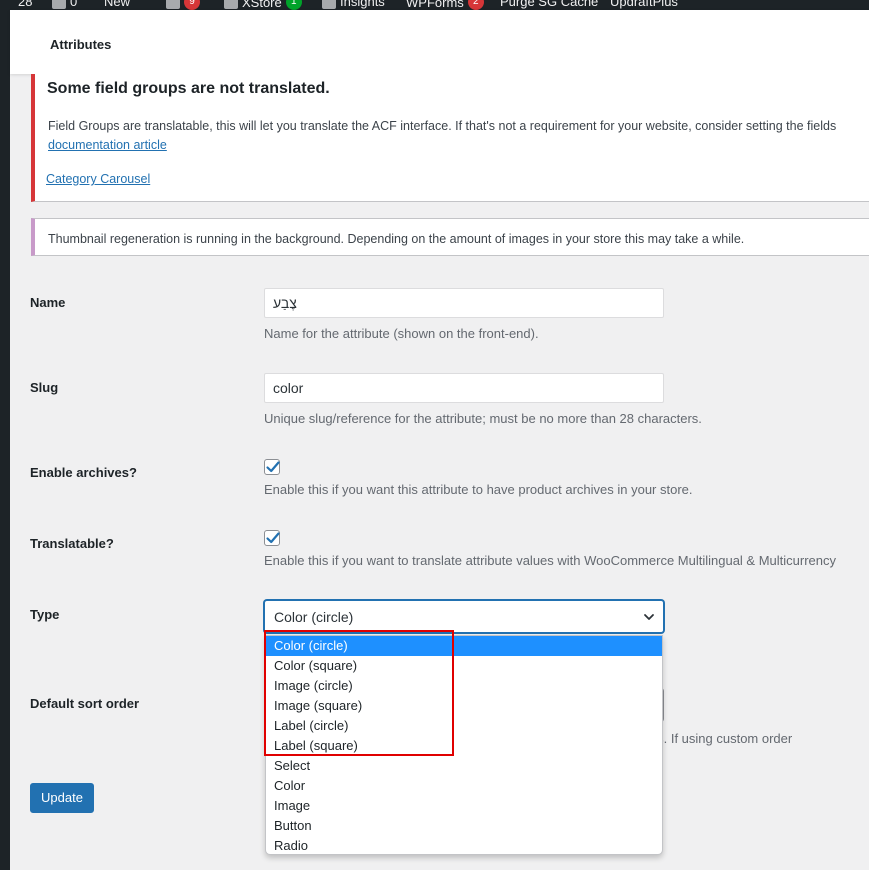 The width and height of the screenshot is (869, 870). What do you see at coordinates (45, 614) in the screenshot?
I see `type-label: Type` at bounding box center [45, 614].